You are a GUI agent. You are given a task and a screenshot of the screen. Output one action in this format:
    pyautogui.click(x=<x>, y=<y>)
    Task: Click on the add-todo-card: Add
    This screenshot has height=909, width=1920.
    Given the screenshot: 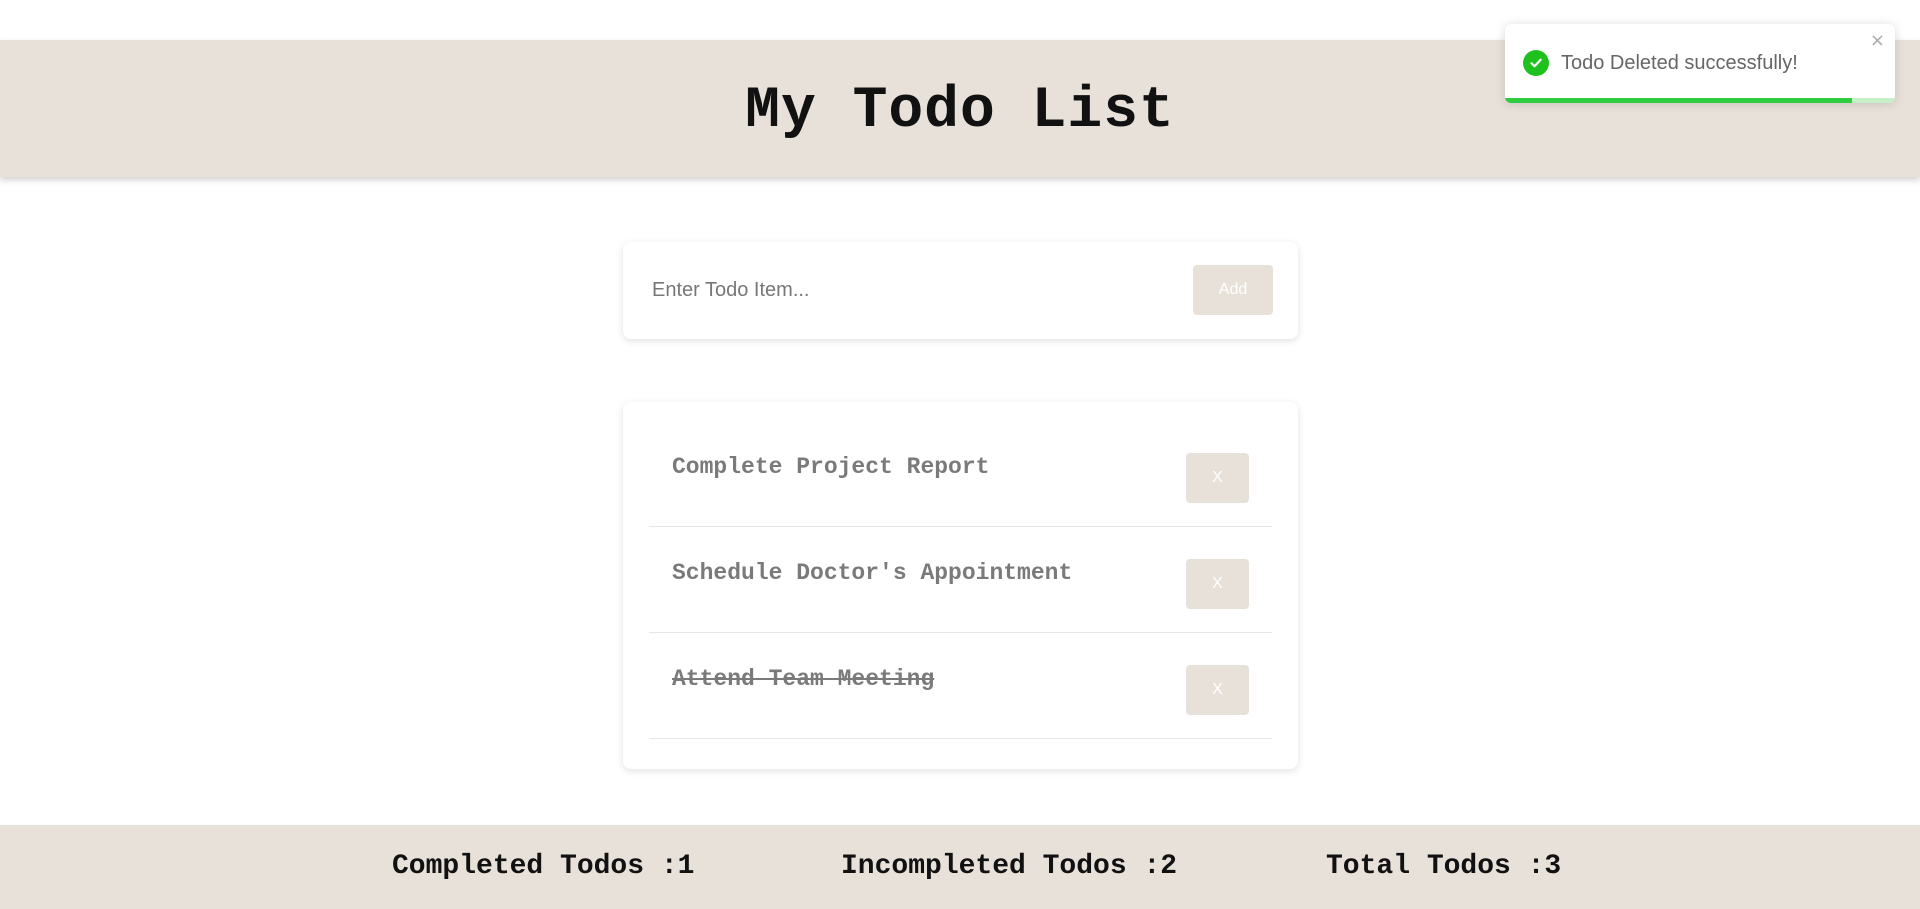 What is the action you would take?
    pyautogui.click(x=960, y=290)
    